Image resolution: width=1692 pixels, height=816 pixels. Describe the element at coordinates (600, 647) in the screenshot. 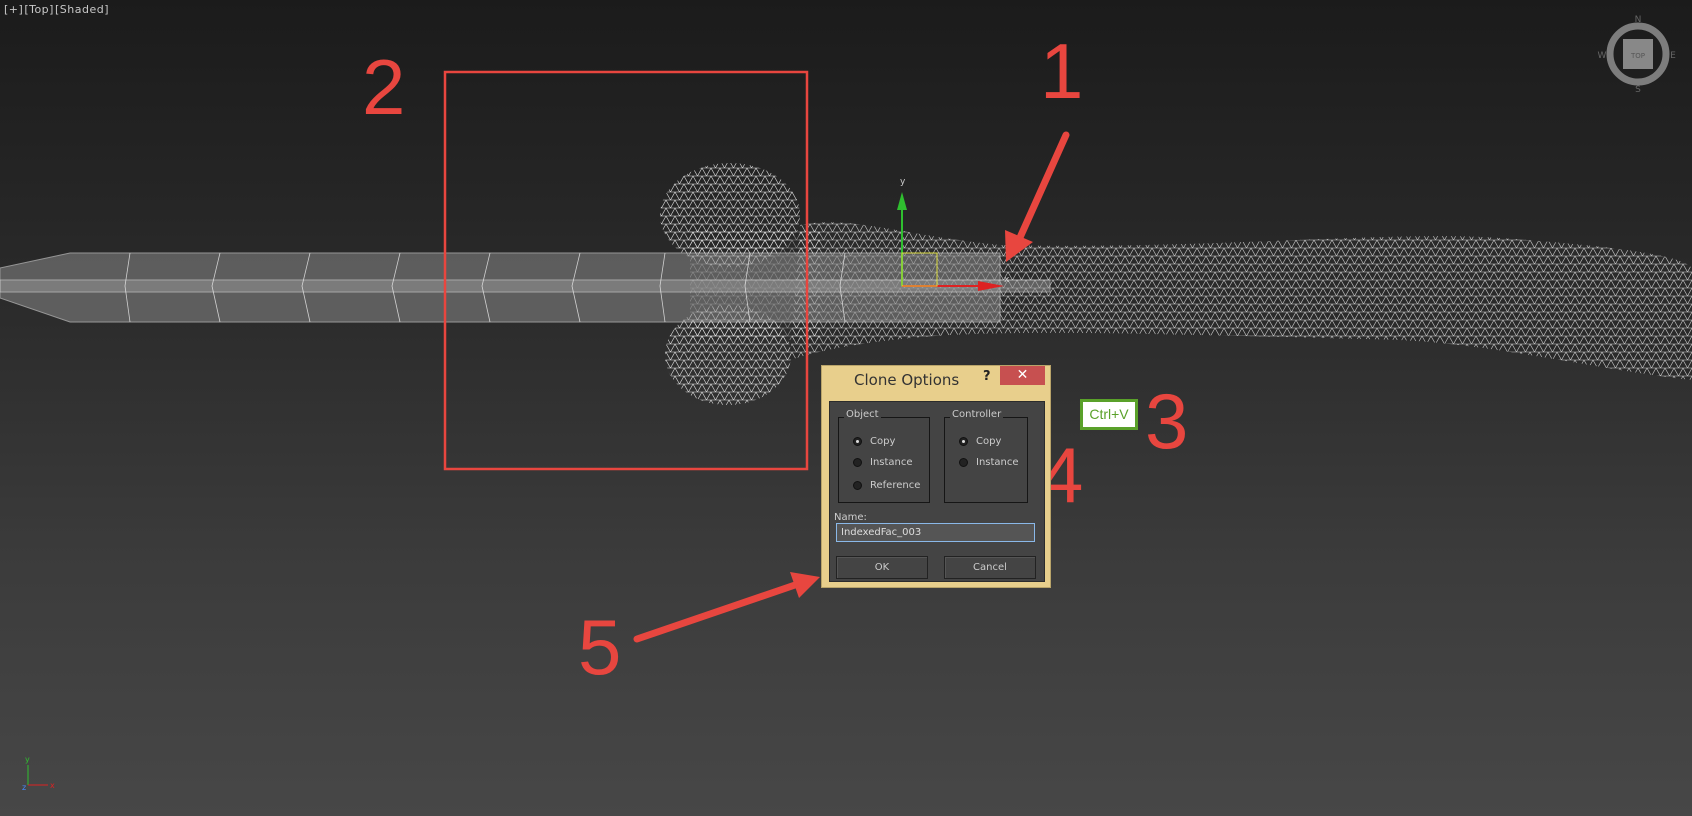

I see `annotation-5: 5` at that location.